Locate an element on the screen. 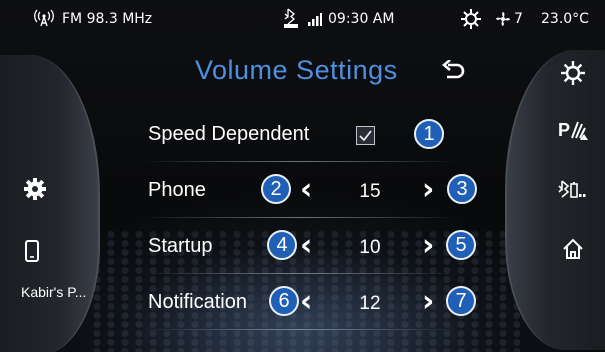 This screenshot has height=352, width=605. page-title: Volume Settings is located at coordinates (296, 70).